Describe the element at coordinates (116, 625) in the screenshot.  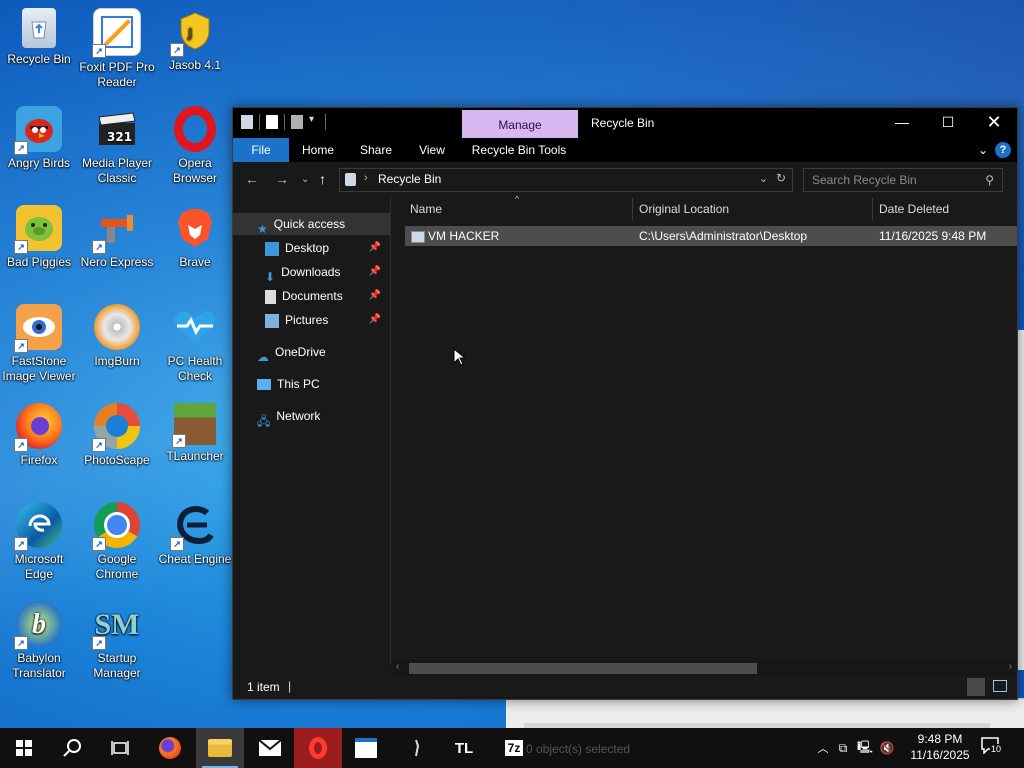
I see `startup-manager-icon: SM ↗` at that location.